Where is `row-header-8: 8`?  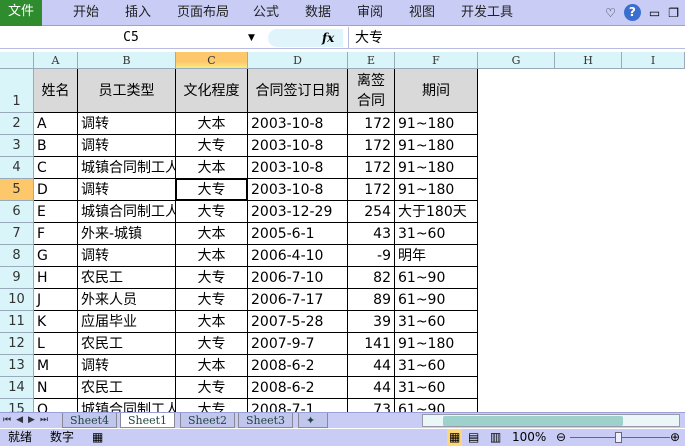
row-header-8: 8 is located at coordinates (17, 256).